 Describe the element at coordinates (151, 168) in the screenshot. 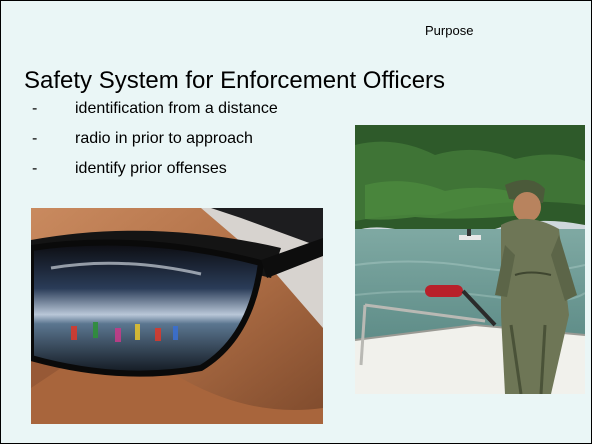

I see `bullet-text: identify prior offenses` at that location.